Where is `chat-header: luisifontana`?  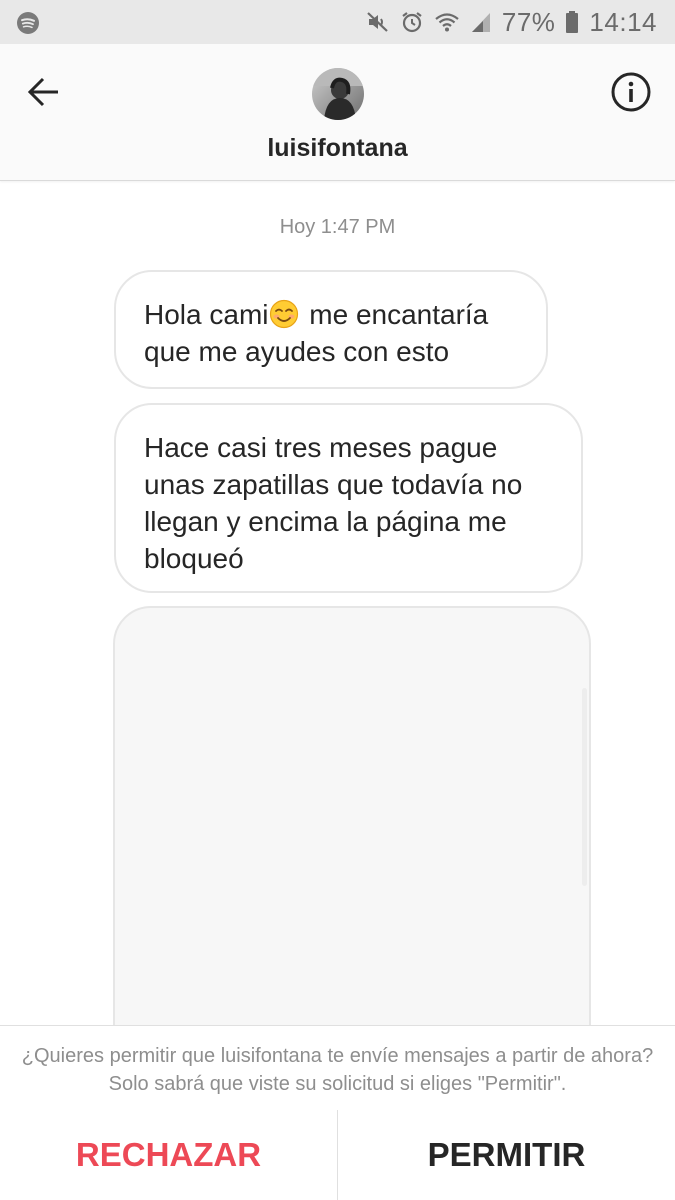
chat-header: luisifontana is located at coordinates (337, 112).